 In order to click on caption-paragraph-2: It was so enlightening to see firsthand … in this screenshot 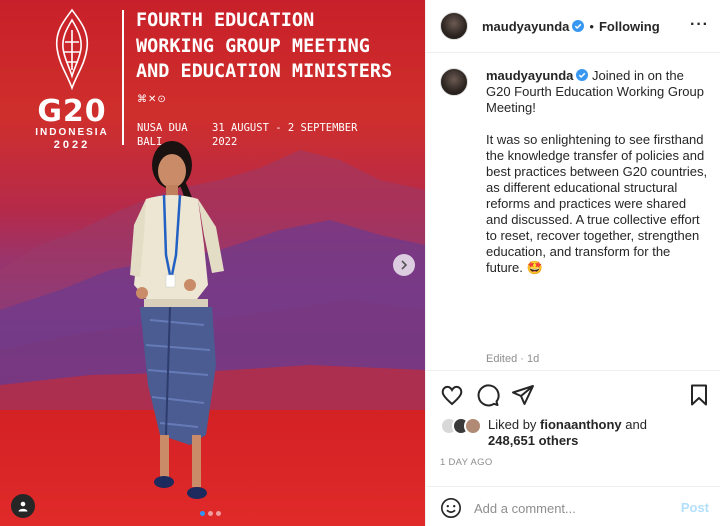, I will do `click(597, 203)`.